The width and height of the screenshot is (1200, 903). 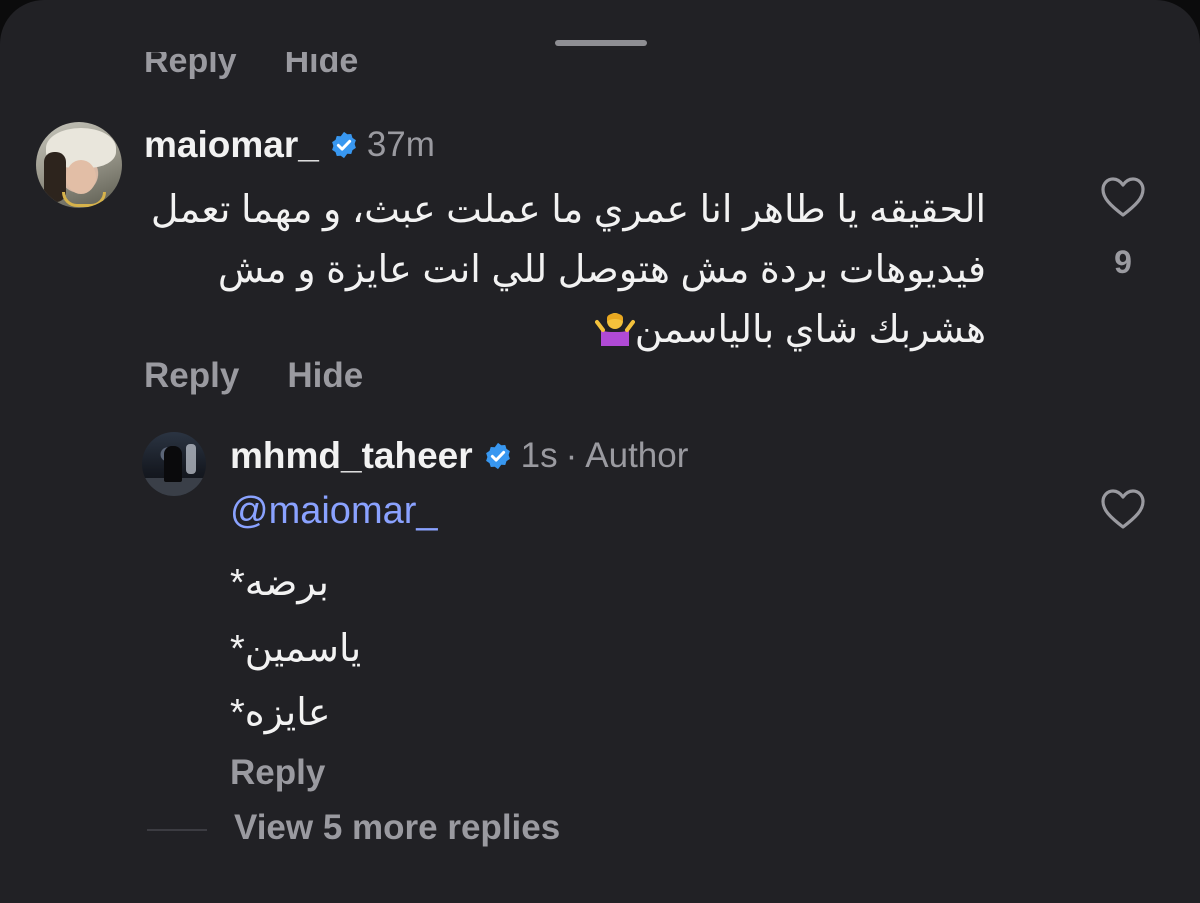 What do you see at coordinates (279, 583) in the screenshot?
I see `reply-line: برضه*` at bounding box center [279, 583].